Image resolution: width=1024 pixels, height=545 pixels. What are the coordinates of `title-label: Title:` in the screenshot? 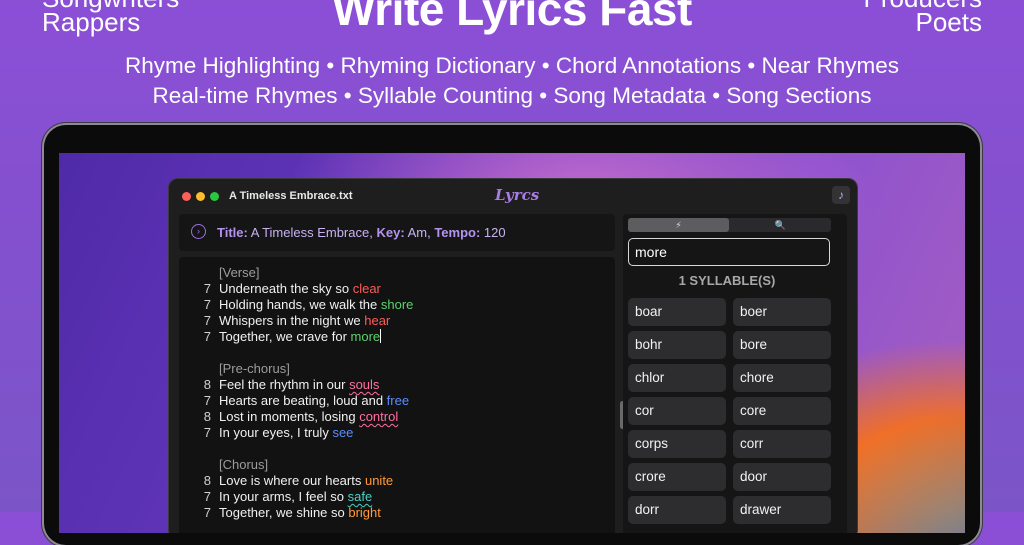 It's located at (232, 232).